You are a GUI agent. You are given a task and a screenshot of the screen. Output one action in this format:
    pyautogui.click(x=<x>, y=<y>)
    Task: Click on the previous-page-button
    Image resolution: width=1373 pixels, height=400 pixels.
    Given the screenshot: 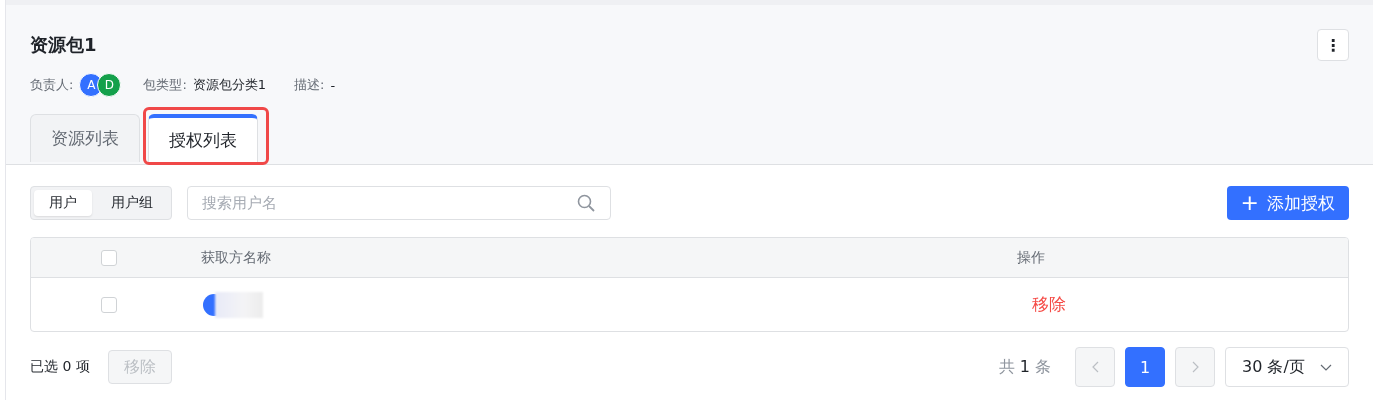 What is the action you would take?
    pyautogui.click(x=1095, y=367)
    